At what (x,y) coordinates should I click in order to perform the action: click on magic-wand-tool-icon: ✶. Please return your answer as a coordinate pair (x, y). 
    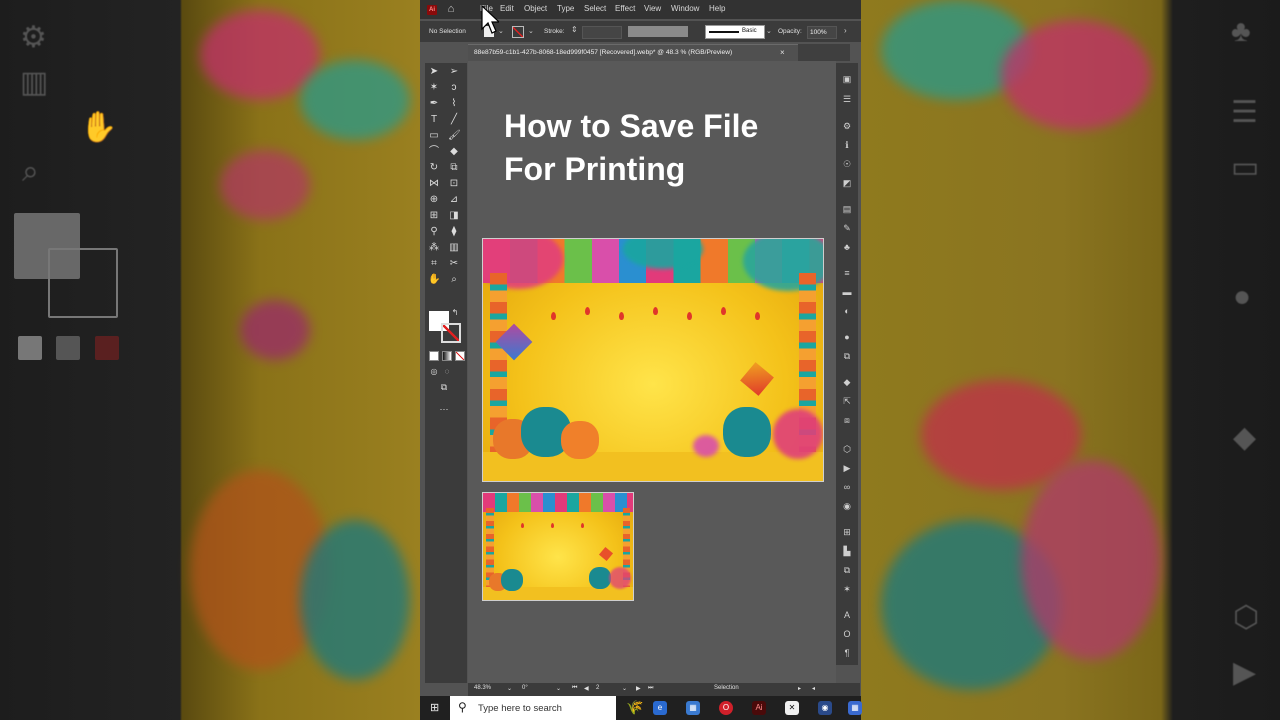
    Looking at the image, I should click on (434, 88).